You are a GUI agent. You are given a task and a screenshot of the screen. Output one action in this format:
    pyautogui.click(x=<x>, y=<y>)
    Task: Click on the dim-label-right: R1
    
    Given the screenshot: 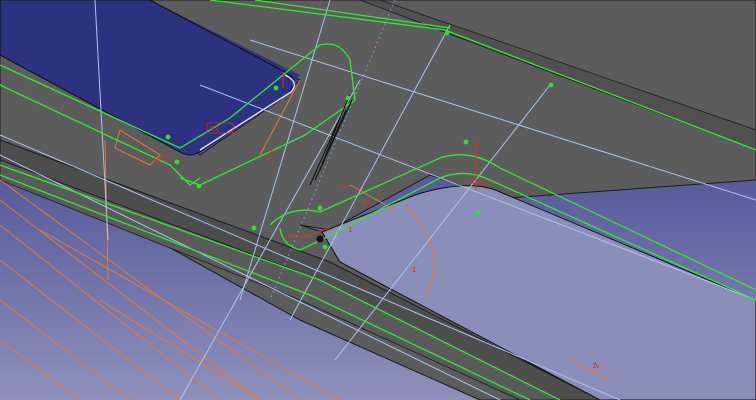 What is the action you would take?
    pyautogui.click(x=366, y=203)
    